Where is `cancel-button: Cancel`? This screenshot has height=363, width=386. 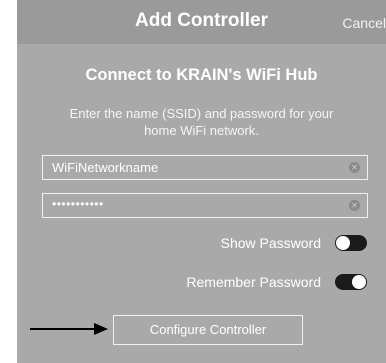 cancel-button: Cancel is located at coordinates (364, 23).